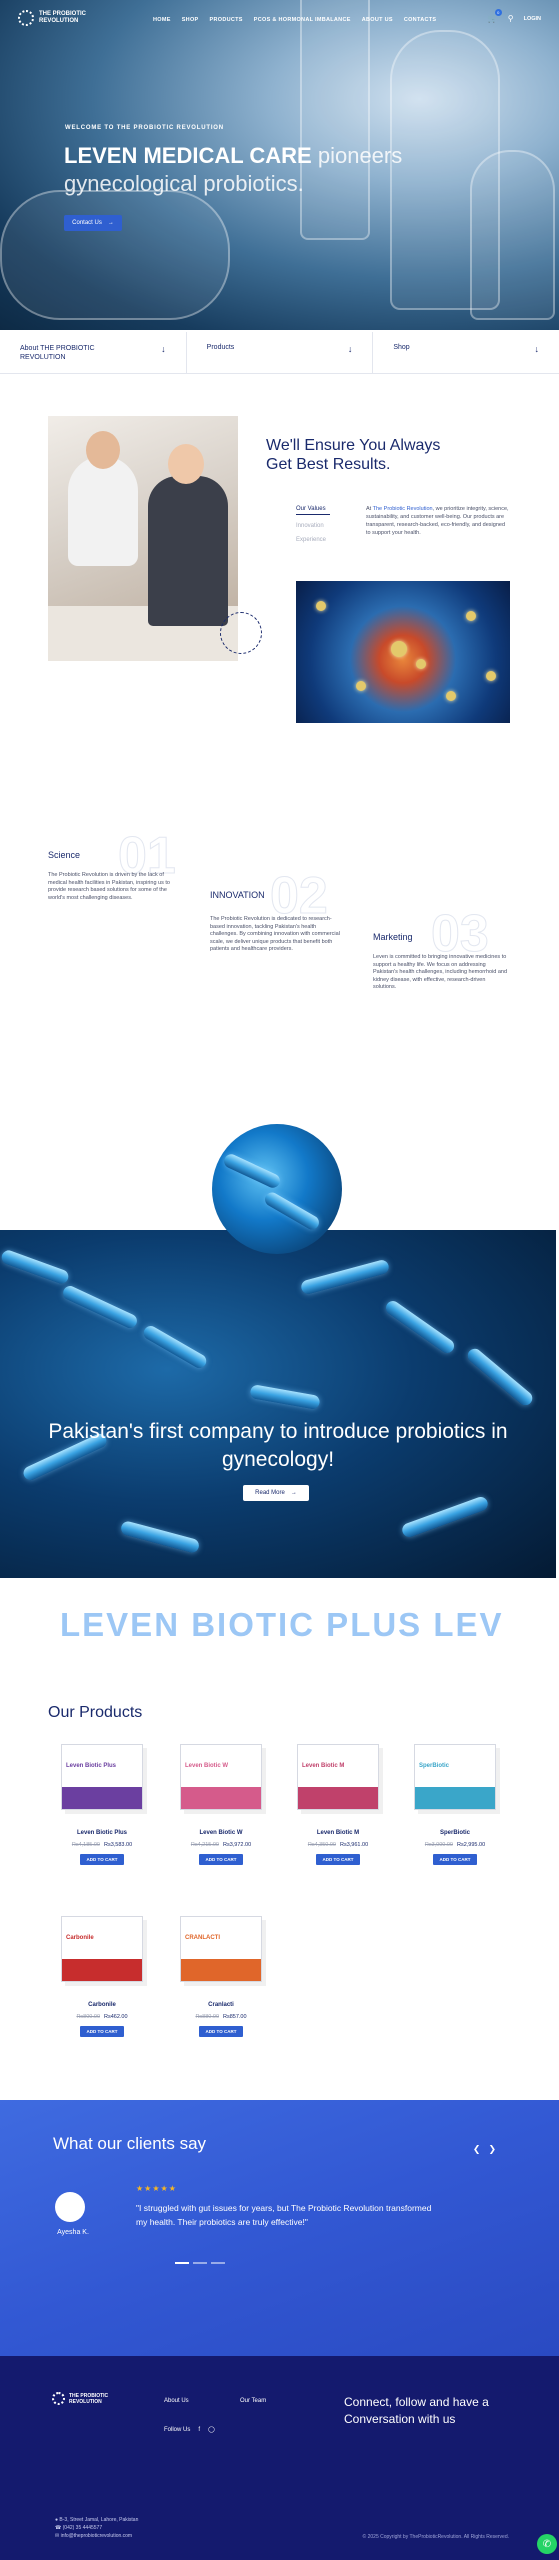  What do you see at coordinates (313, 510) in the screenshot?
I see `tab-our-values: Our Values` at bounding box center [313, 510].